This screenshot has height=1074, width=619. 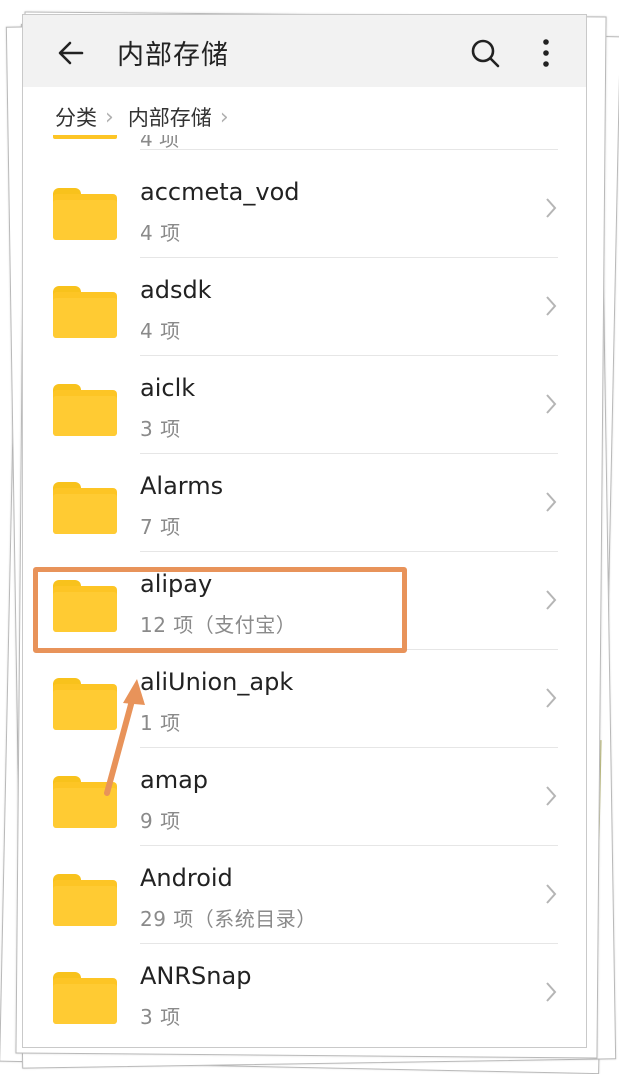 I want to click on annotation-arrow-icon, so click(x=124, y=737).